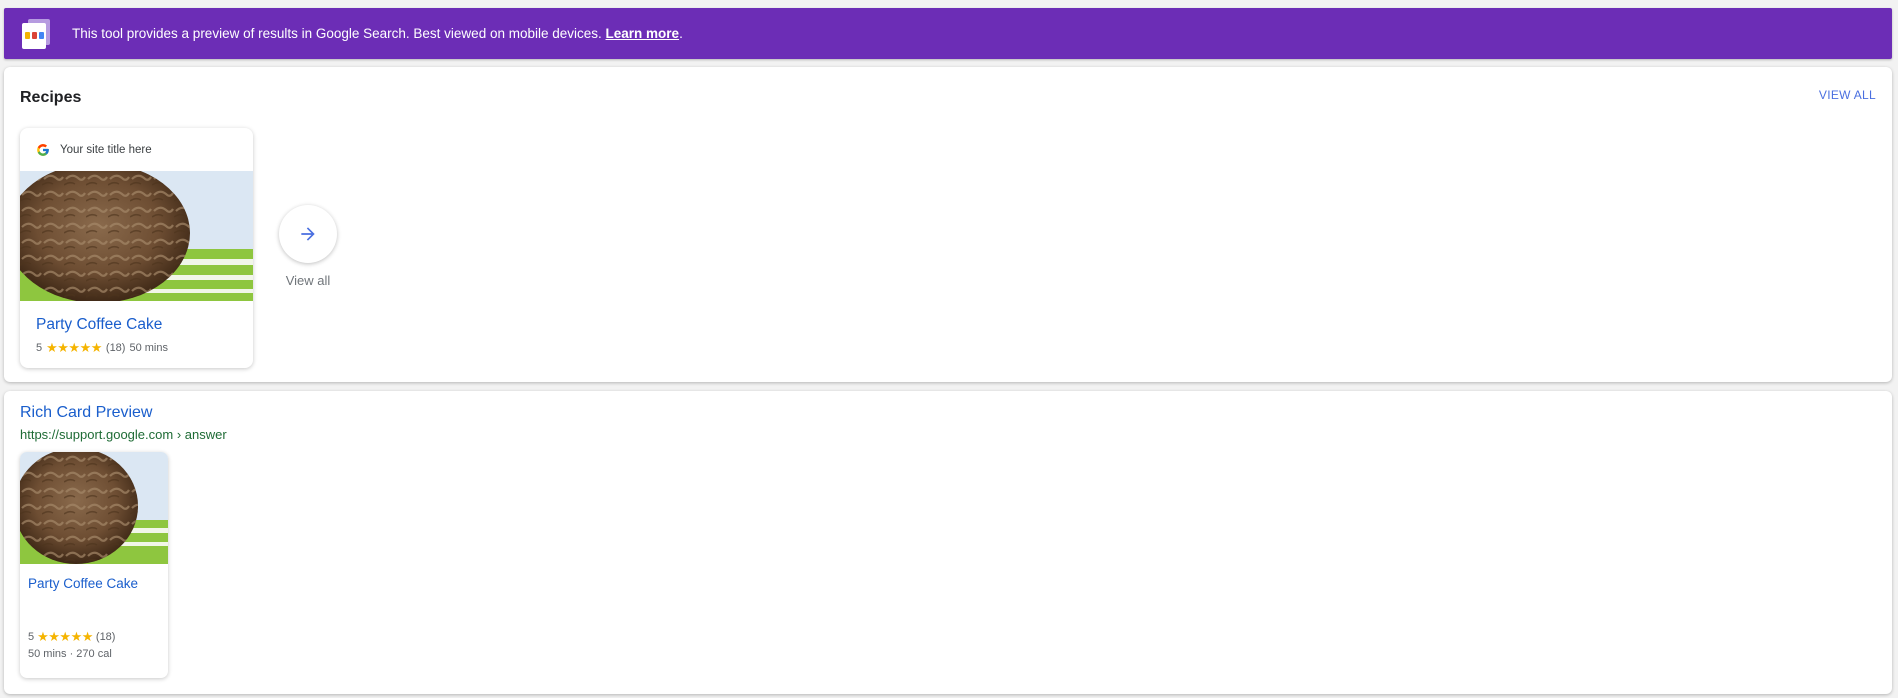  Describe the element at coordinates (70, 654) in the screenshot. I see `mini-recipe-details: 50 mins · 270 cal` at that location.